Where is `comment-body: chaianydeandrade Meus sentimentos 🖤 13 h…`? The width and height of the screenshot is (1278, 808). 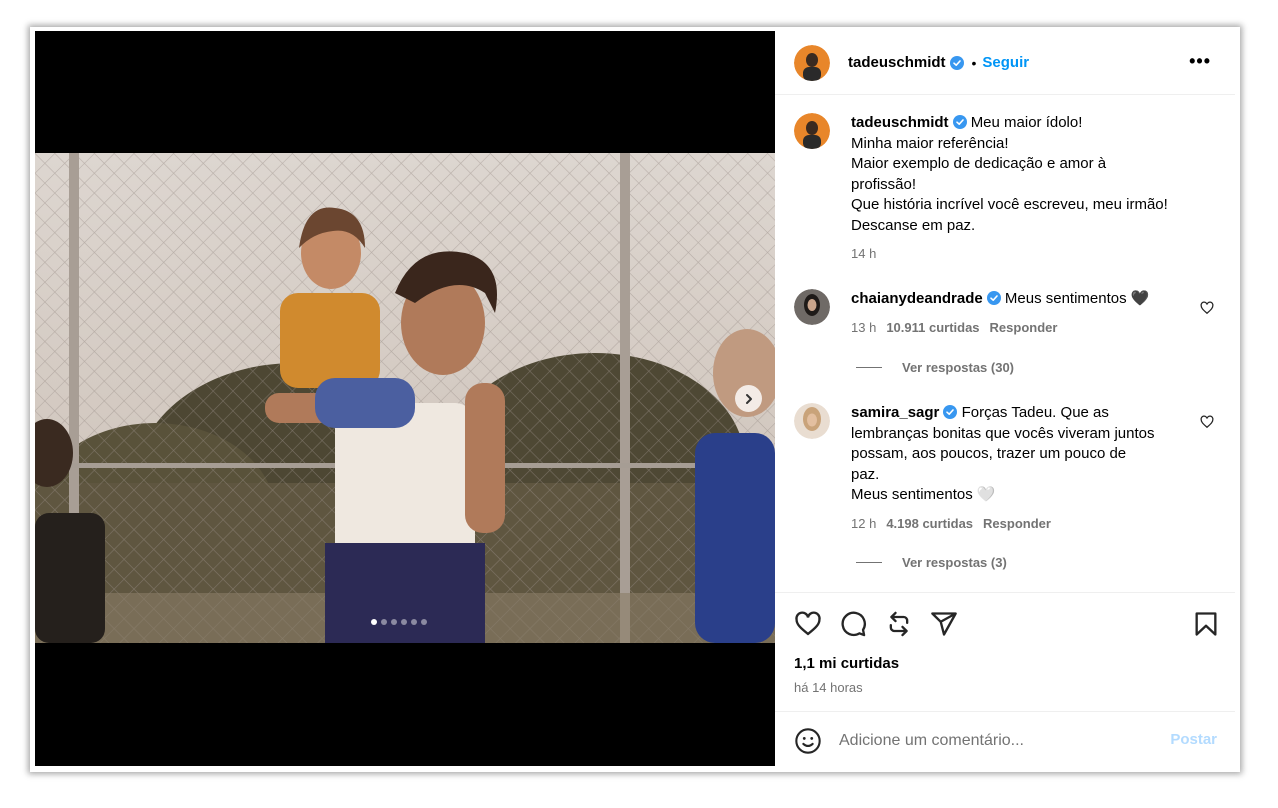 comment-body: chaianydeandrade Meus sentimentos 🖤 13 h… is located at coordinates (1028, 313).